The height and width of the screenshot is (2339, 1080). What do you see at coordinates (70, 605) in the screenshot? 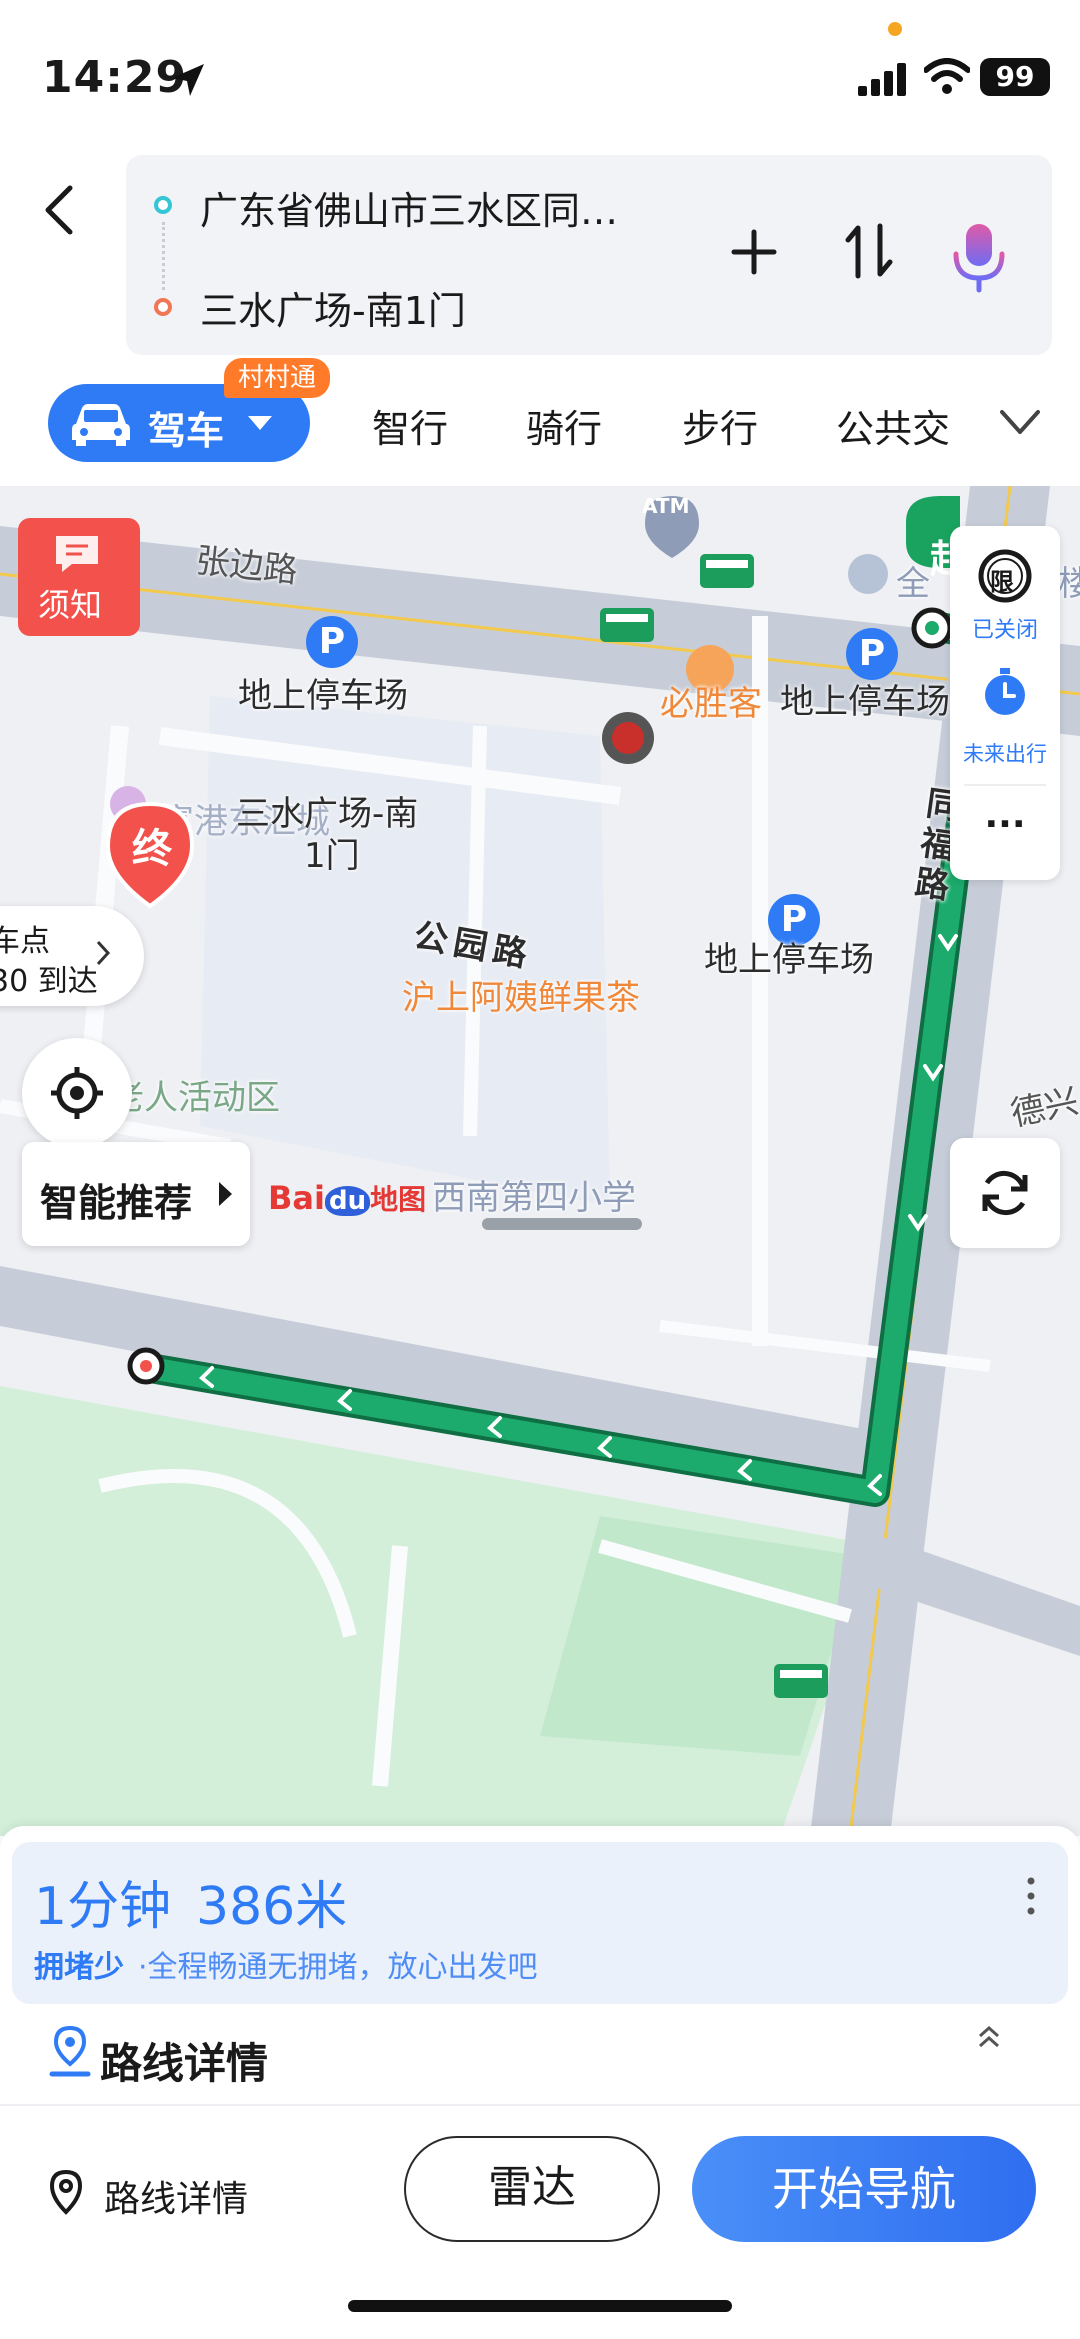
I see `notice-label: 须知` at bounding box center [70, 605].